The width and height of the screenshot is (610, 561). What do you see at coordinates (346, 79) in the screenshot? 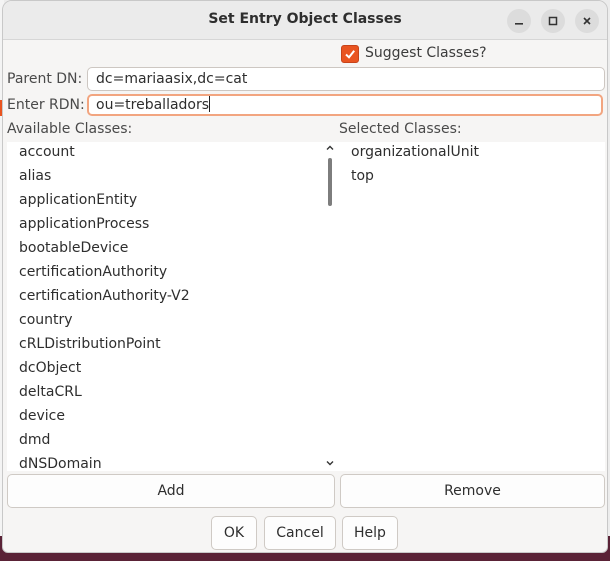
I see `parent-dn-field: dc=mariaasix,dc=cat` at bounding box center [346, 79].